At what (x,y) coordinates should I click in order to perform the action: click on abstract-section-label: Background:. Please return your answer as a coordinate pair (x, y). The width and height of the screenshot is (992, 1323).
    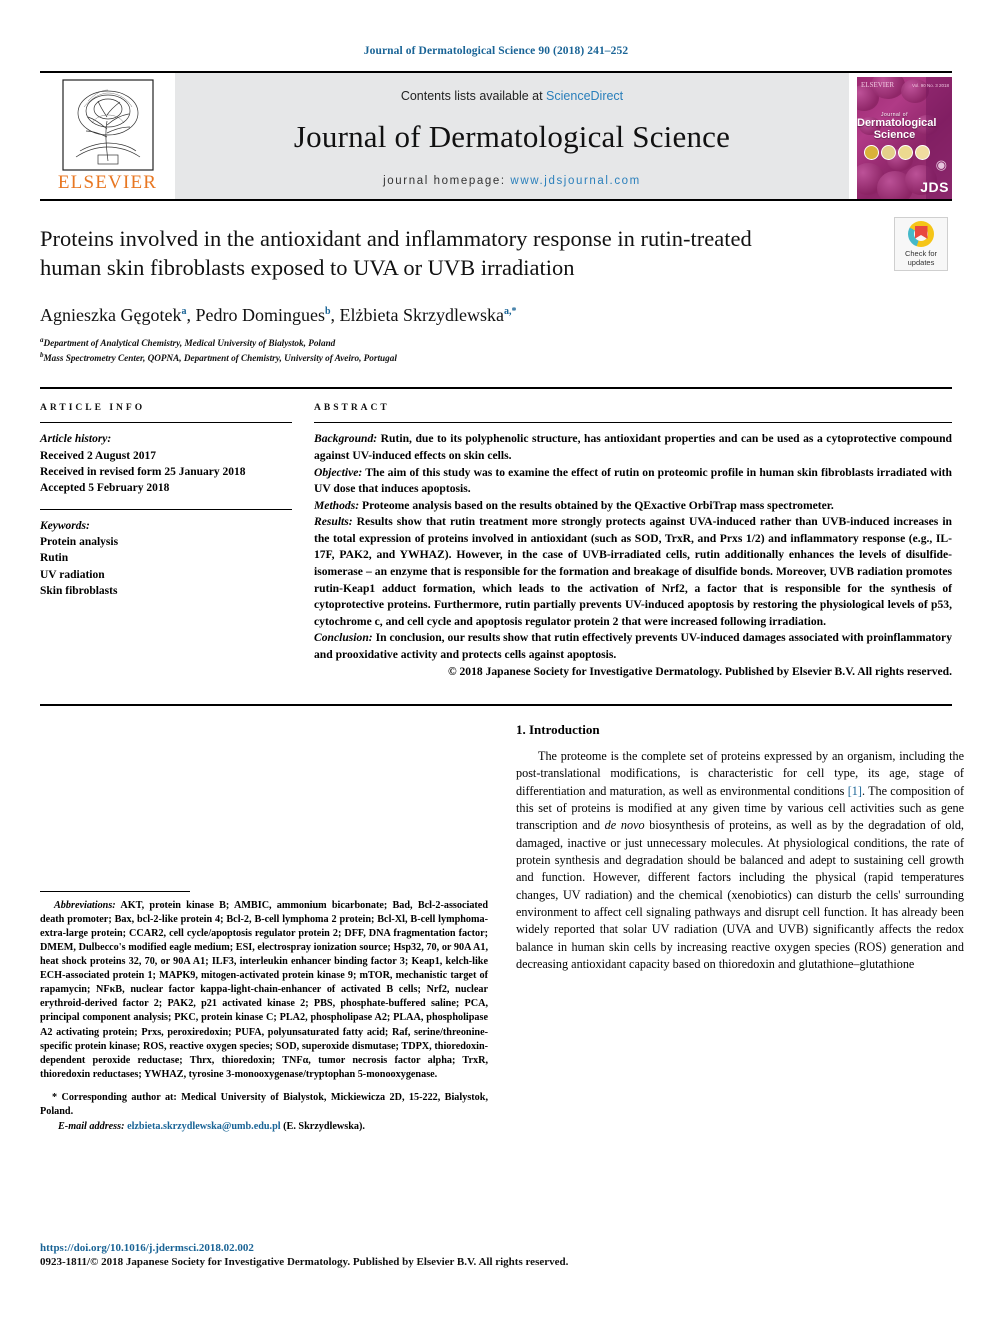
    Looking at the image, I should click on (346, 439).